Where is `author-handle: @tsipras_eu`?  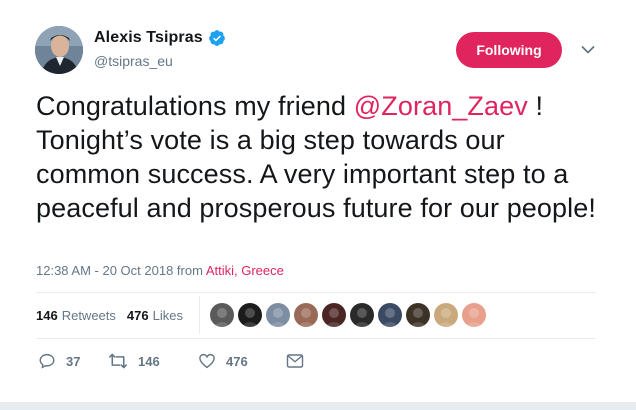 author-handle: @tsipras_eu is located at coordinates (133, 61).